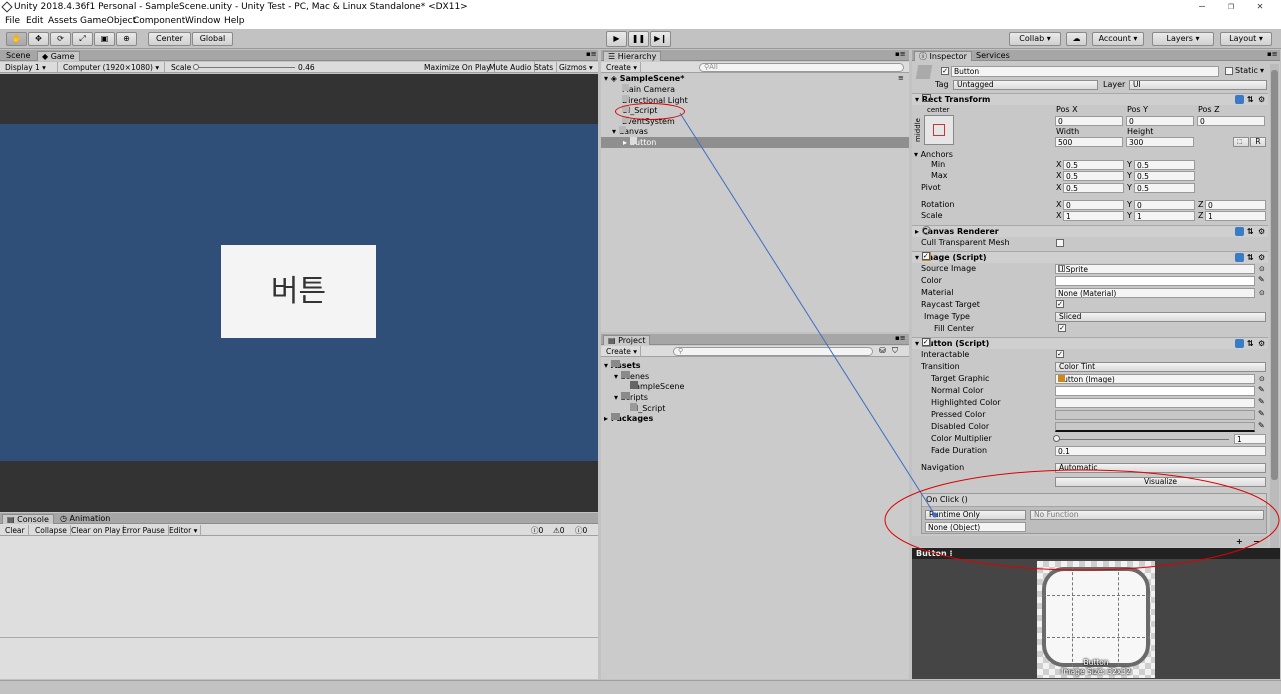 This screenshot has width=1281, height=694. What do you see at coordinates (1025, 85) in the screenshot?
I see `tag-select: Untagged` at bounding box center [1025, 85].